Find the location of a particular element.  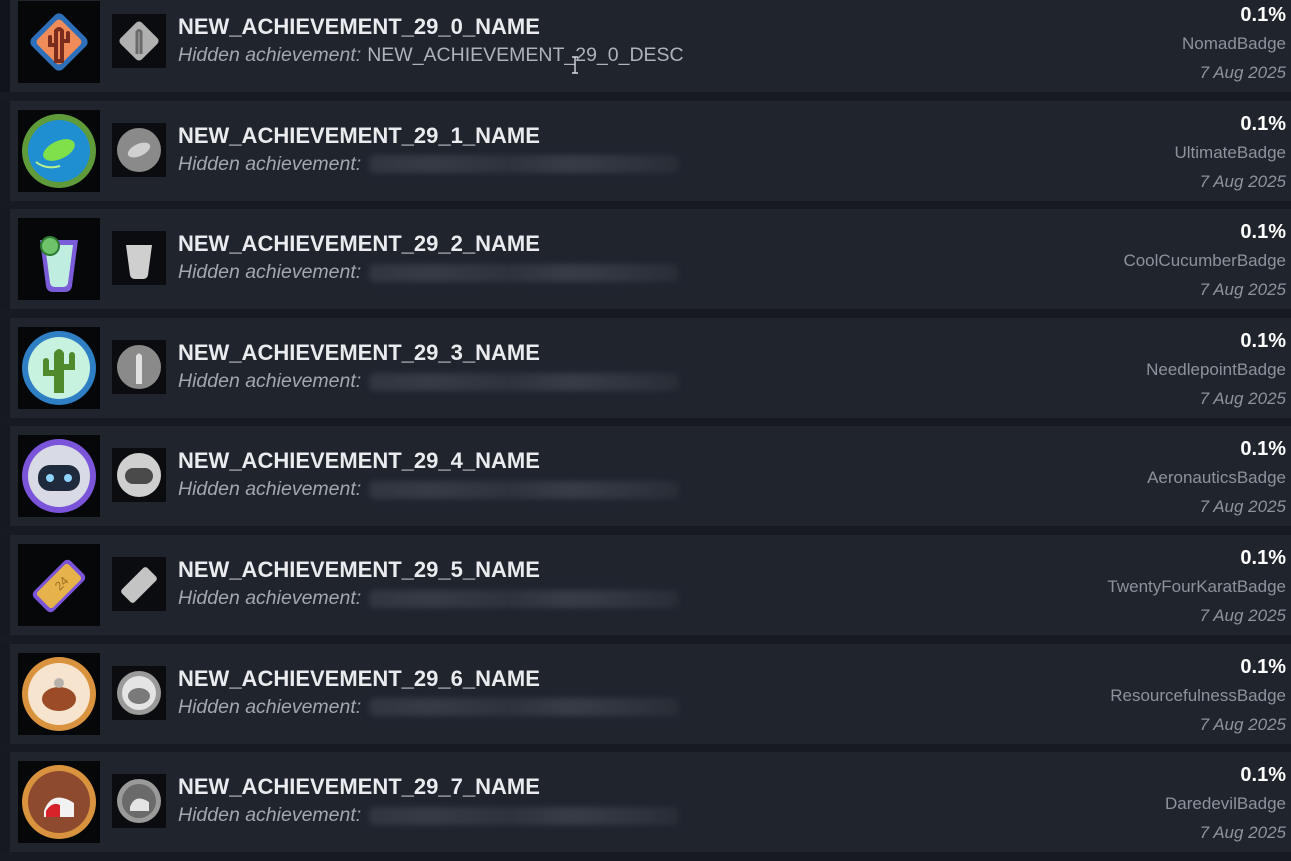

achievement-name: NEW_ACHIEVEMENT_29_0_NAME is located at coordinates (359, 26).